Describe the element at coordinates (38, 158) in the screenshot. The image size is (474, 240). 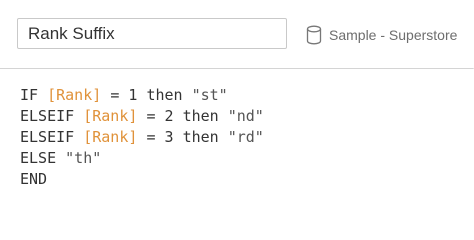
I see `formula-keyword: ELSE` at that location.